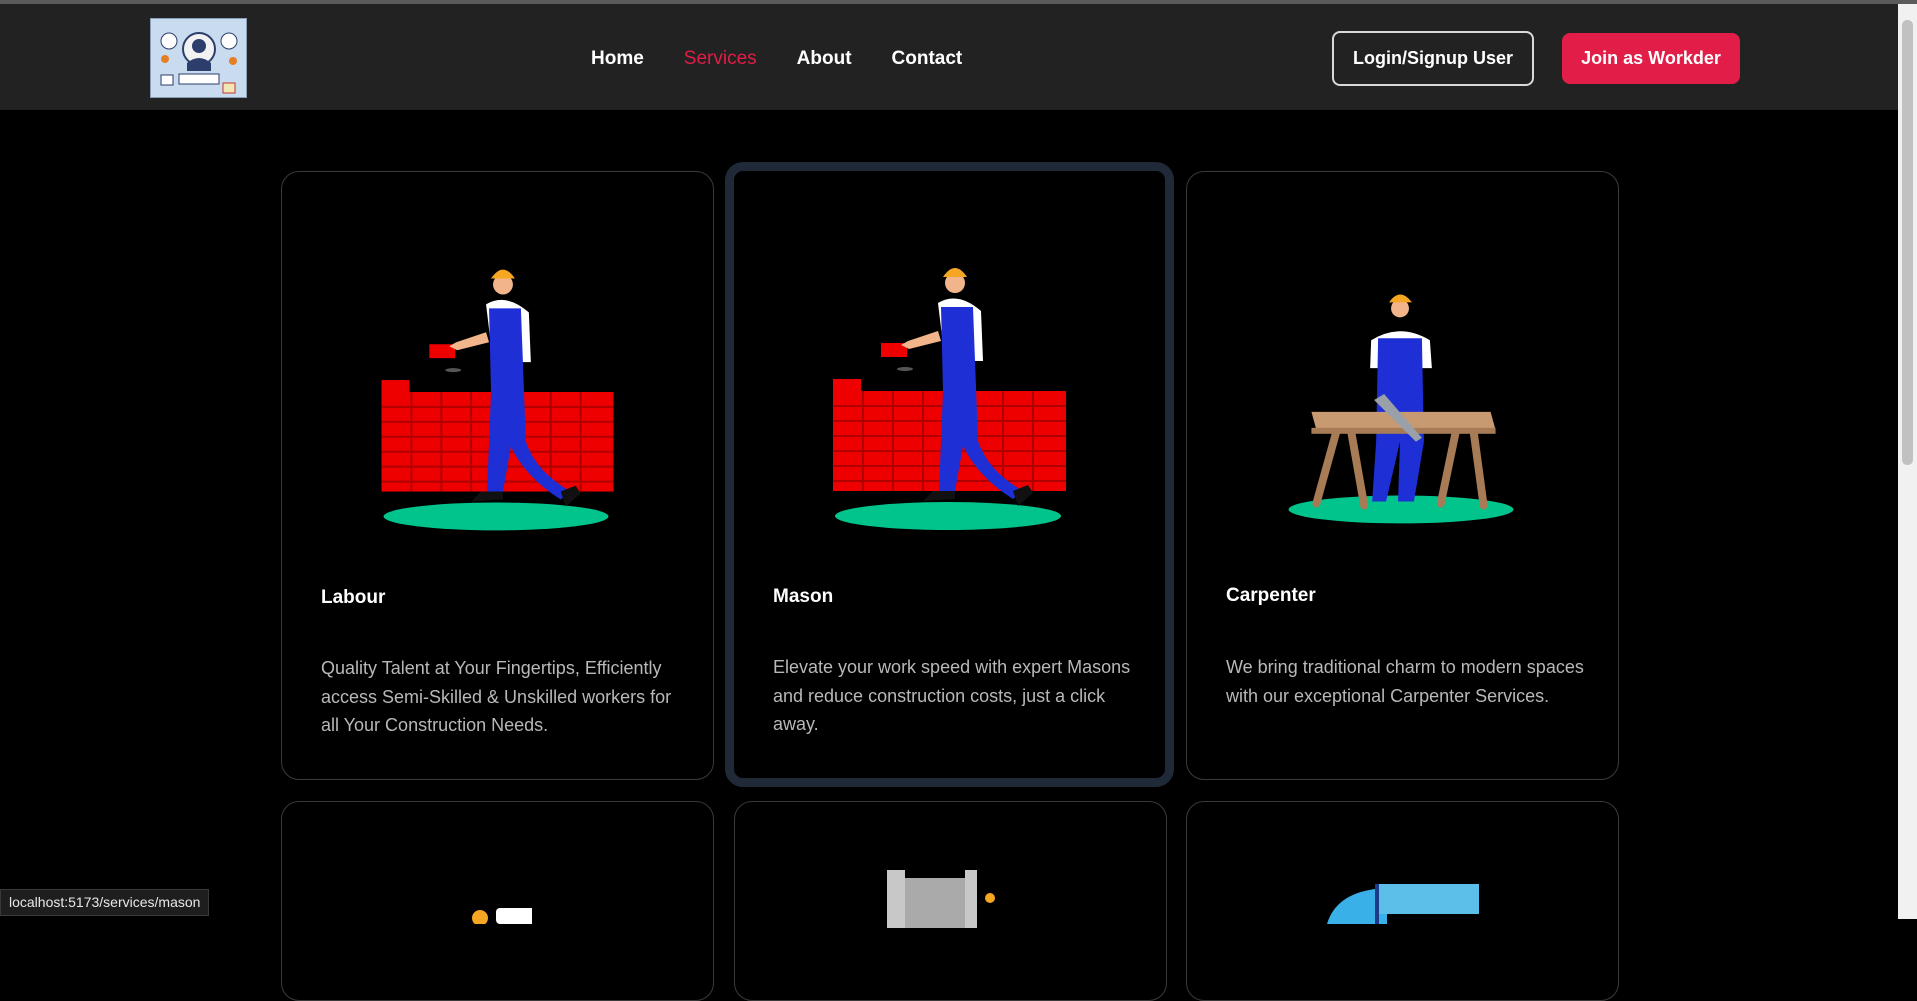  I want to click on service-title: Mason, so click(803, 596).